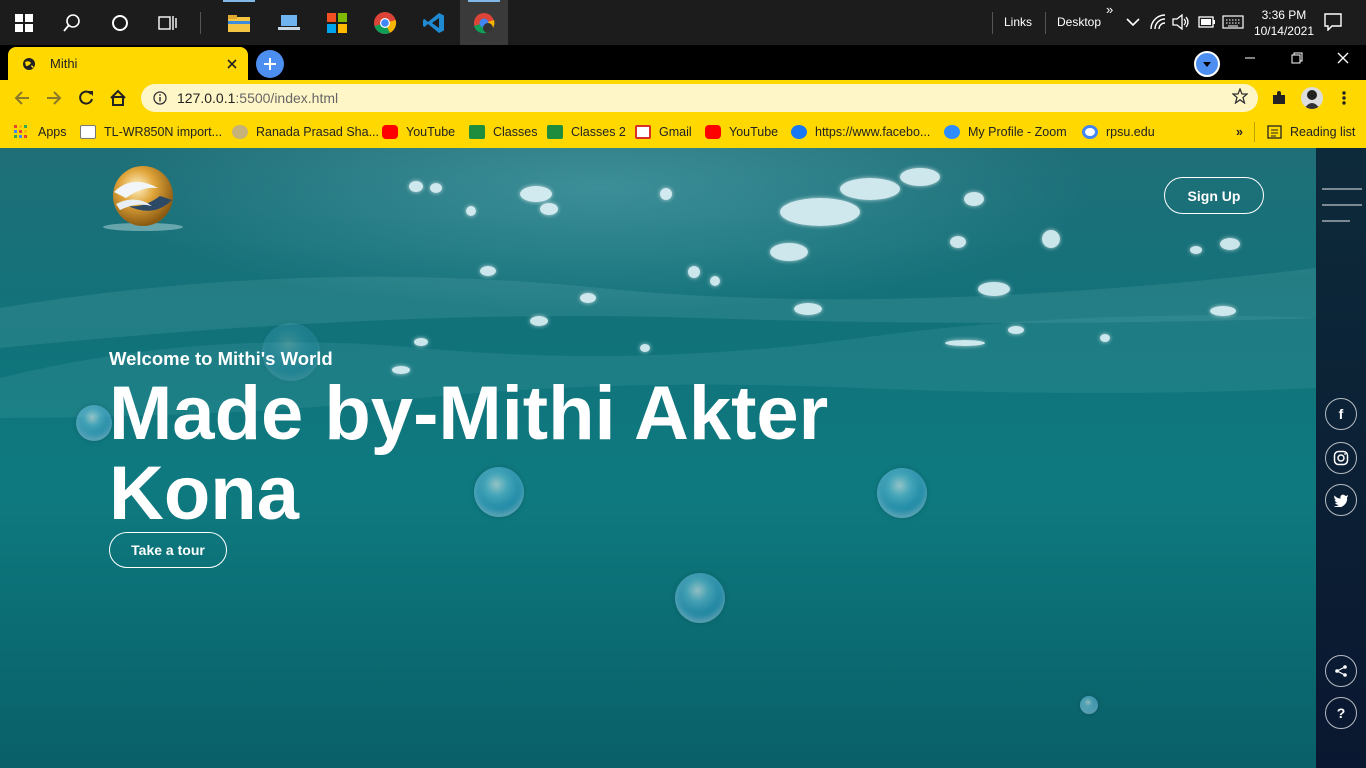  What do you see at coordinates (168, 550) in the screenshot?
I see `take-a-tour-button: Take a tour` at bounding box center [168, 550].